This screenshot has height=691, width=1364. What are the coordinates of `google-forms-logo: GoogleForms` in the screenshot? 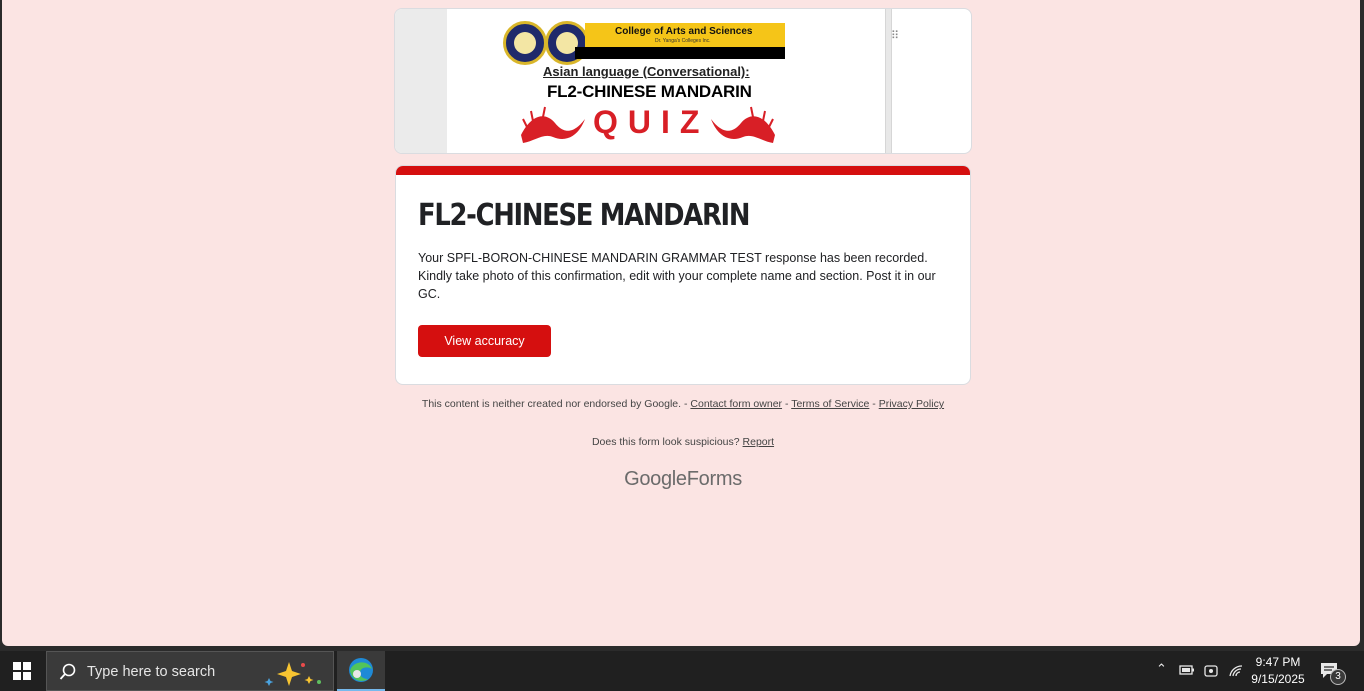 It's located at (683, 479).